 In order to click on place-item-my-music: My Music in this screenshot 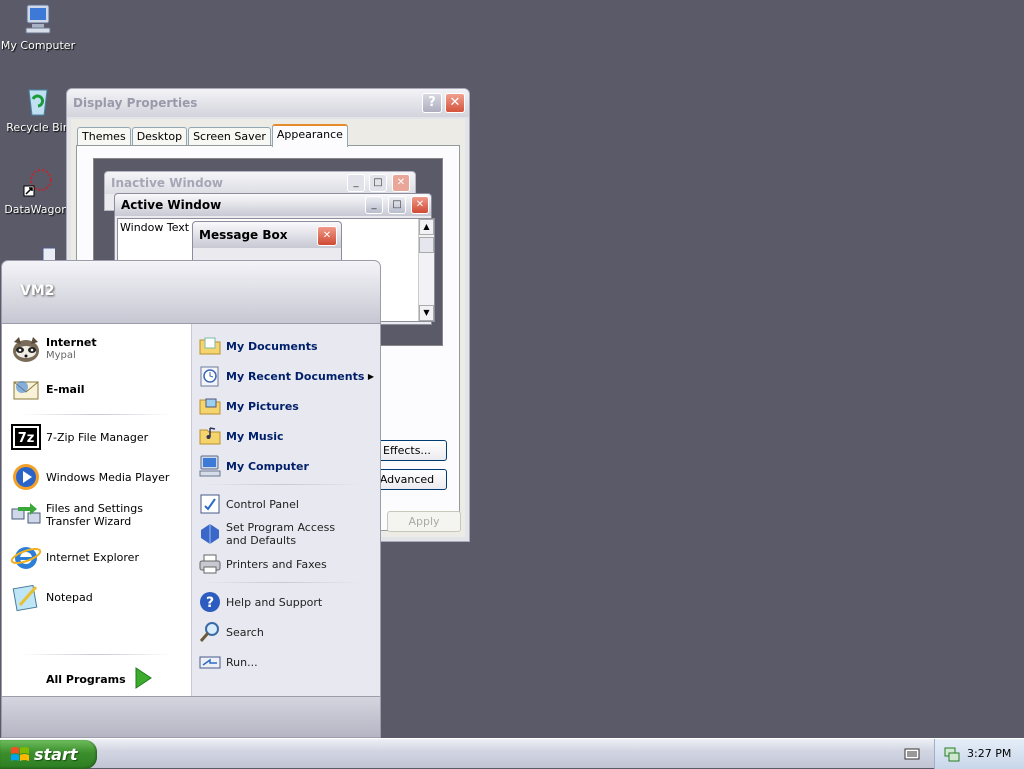, I will do `click(241, 436)`.